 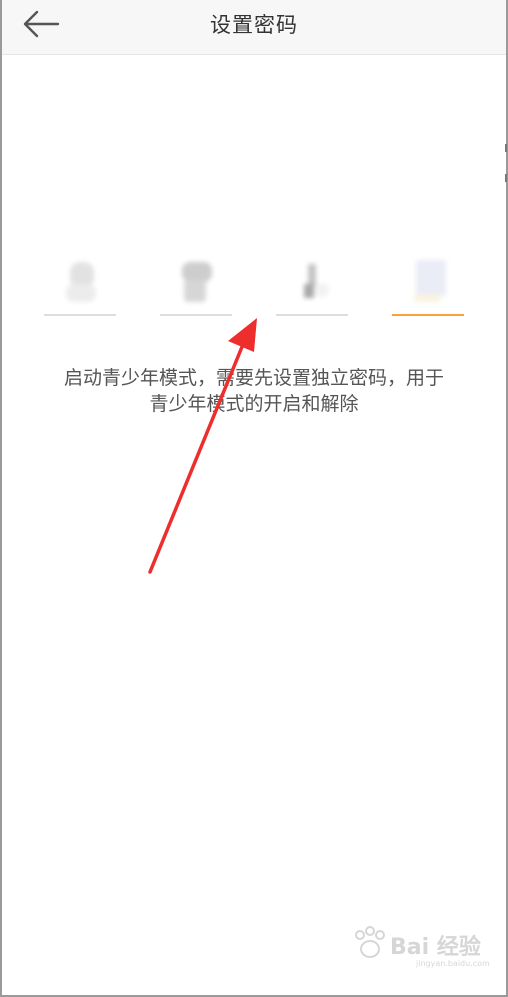 I want to click on baidu-watermark: Bai 经验 jingyan.baidu.com, so click(x=420, y=949).